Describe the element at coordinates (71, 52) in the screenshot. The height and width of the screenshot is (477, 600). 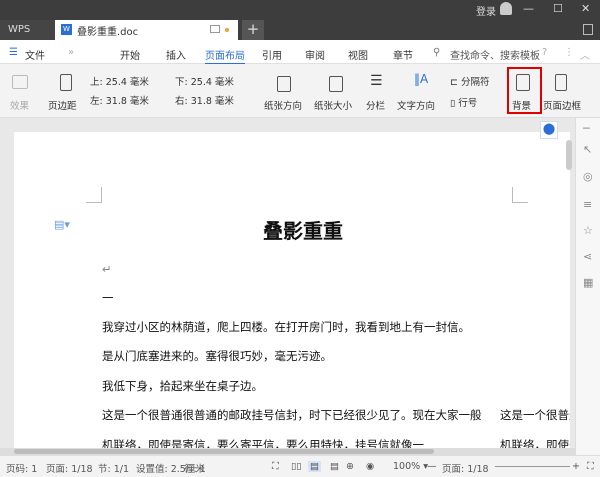
I see `more-icon: »` at that location.